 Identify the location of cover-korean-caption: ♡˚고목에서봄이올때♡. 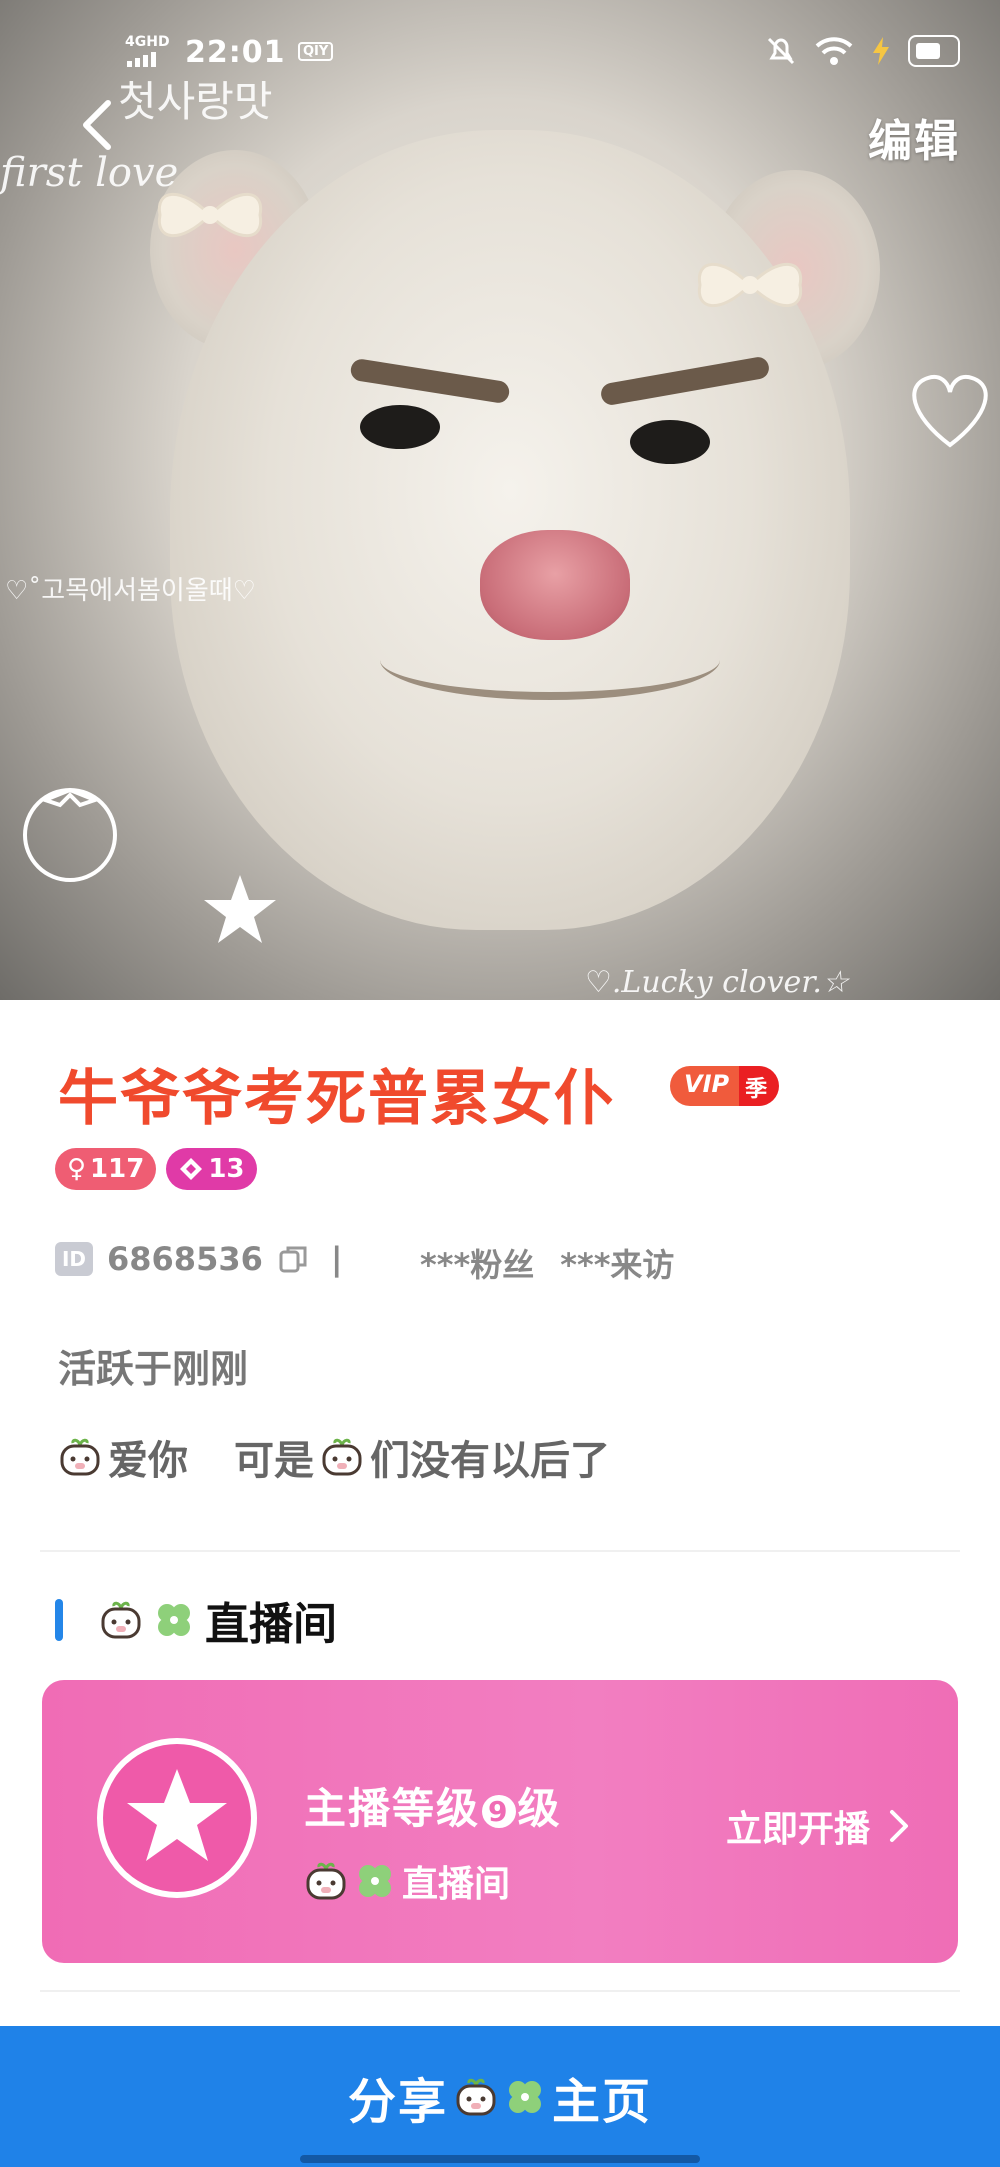
(130, 591).